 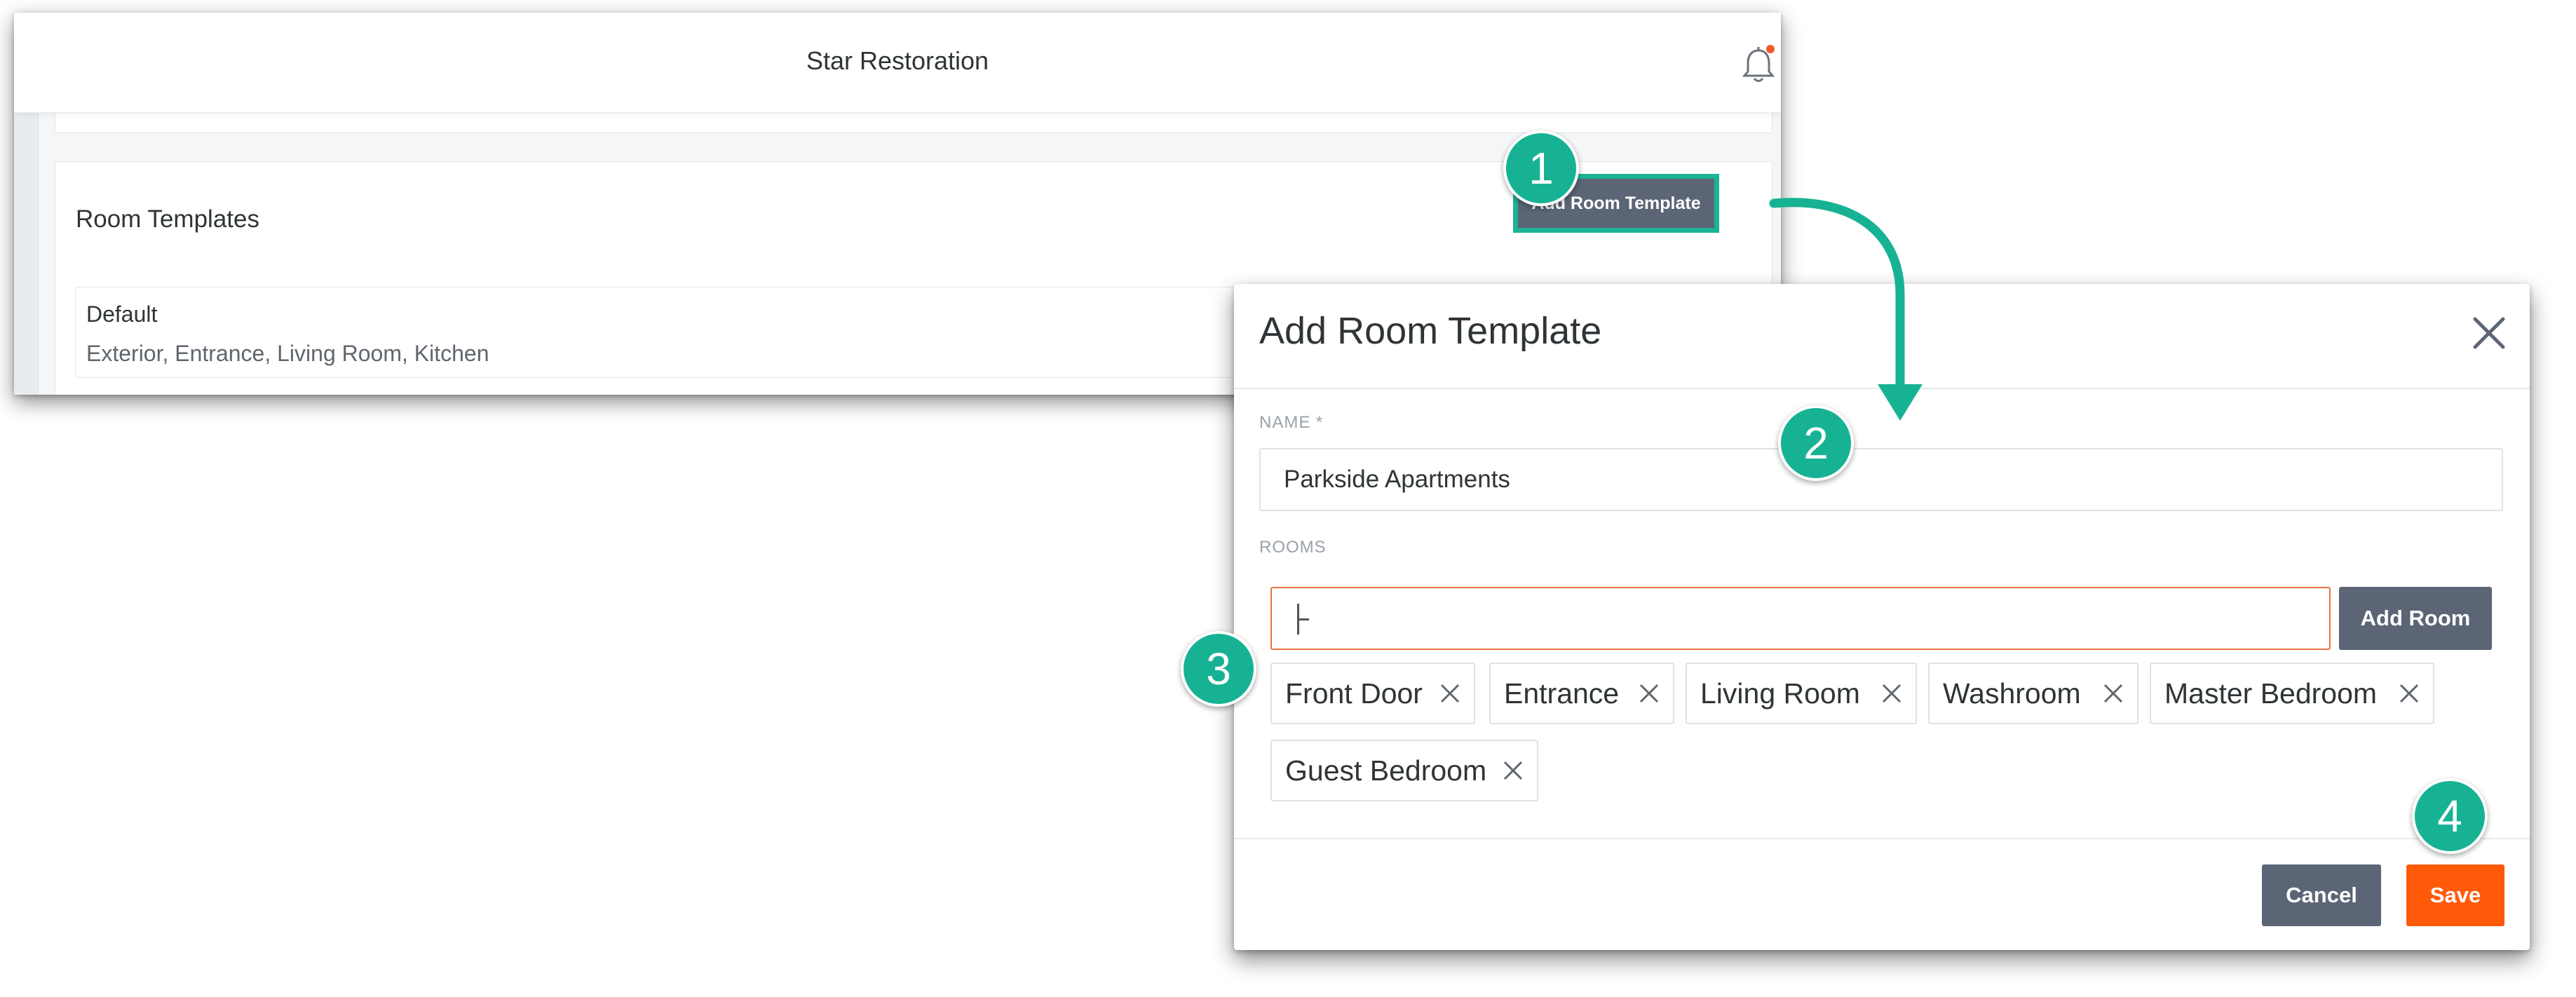 I want to click on step-marker: 2, so click(x=1816, y=443).